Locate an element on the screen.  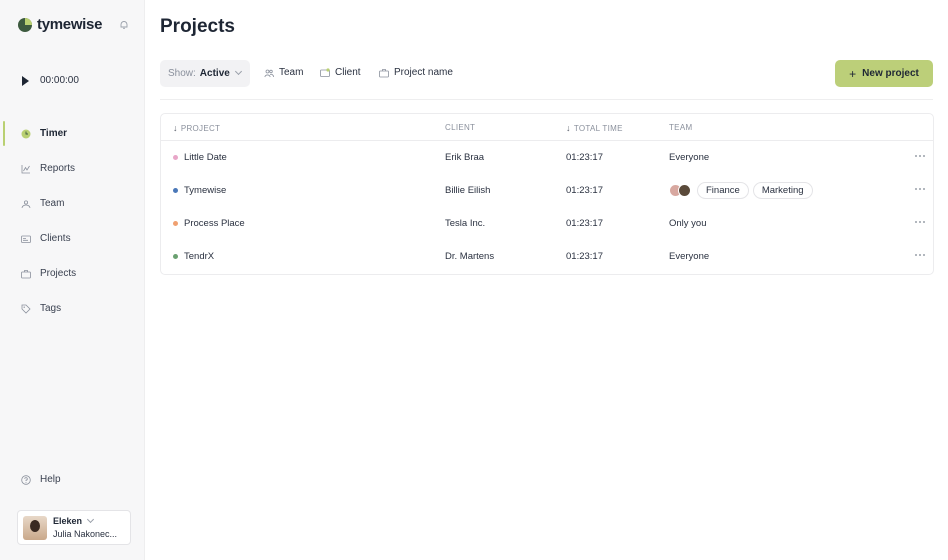
project-name-filter-label: Project name is located at coordinates (423, 72).